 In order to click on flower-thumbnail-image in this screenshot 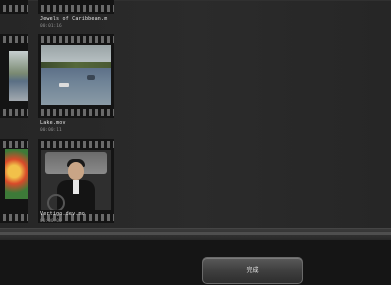, I will do `click(16, 174)`.